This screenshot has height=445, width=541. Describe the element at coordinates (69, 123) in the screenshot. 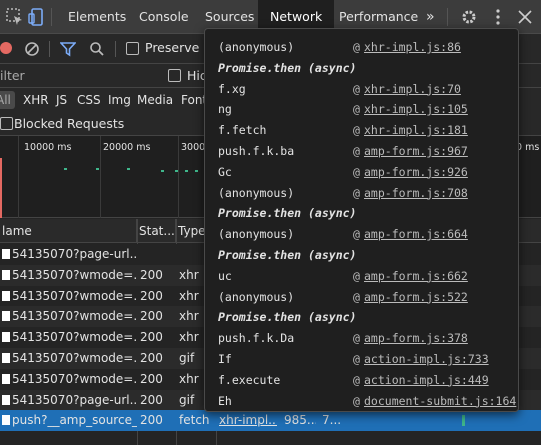

I see `blocked-requests-label: Blocked Requests` at that location.